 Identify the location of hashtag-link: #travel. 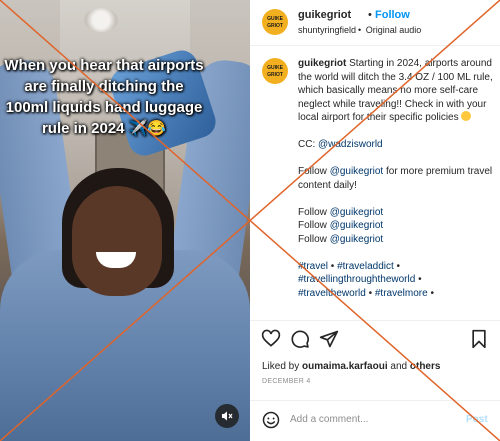
(313, 266).